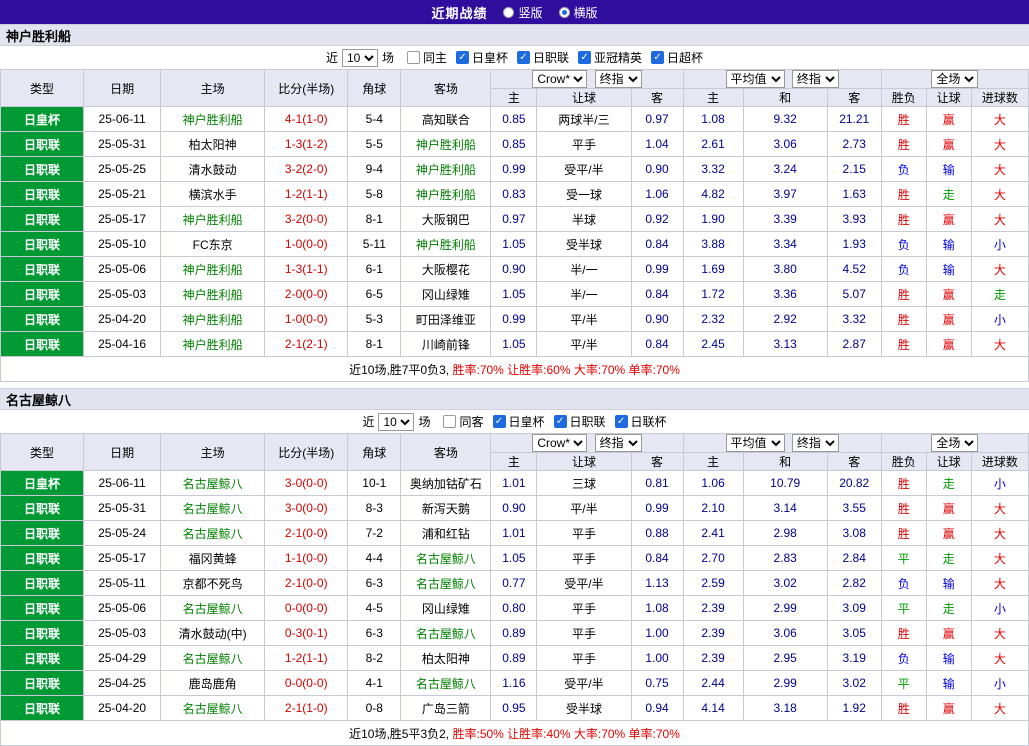  What do you see at coordinates (584, 508) in the screenshot?
I see `handicap-line: 平/半` at bounding box center [584, 508].